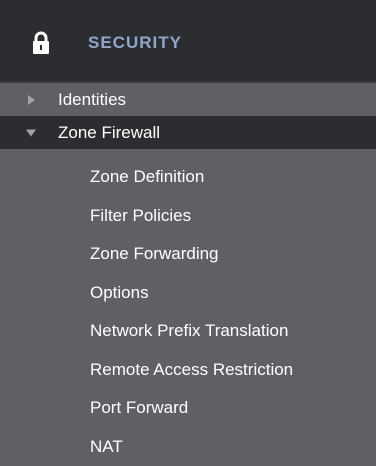 The width and height of the screenshot is (376, 466). What do you see at coordinates (135, 43) in the screenshot?
I see `section-title: SECURITY` at bounding box center [135, 43].